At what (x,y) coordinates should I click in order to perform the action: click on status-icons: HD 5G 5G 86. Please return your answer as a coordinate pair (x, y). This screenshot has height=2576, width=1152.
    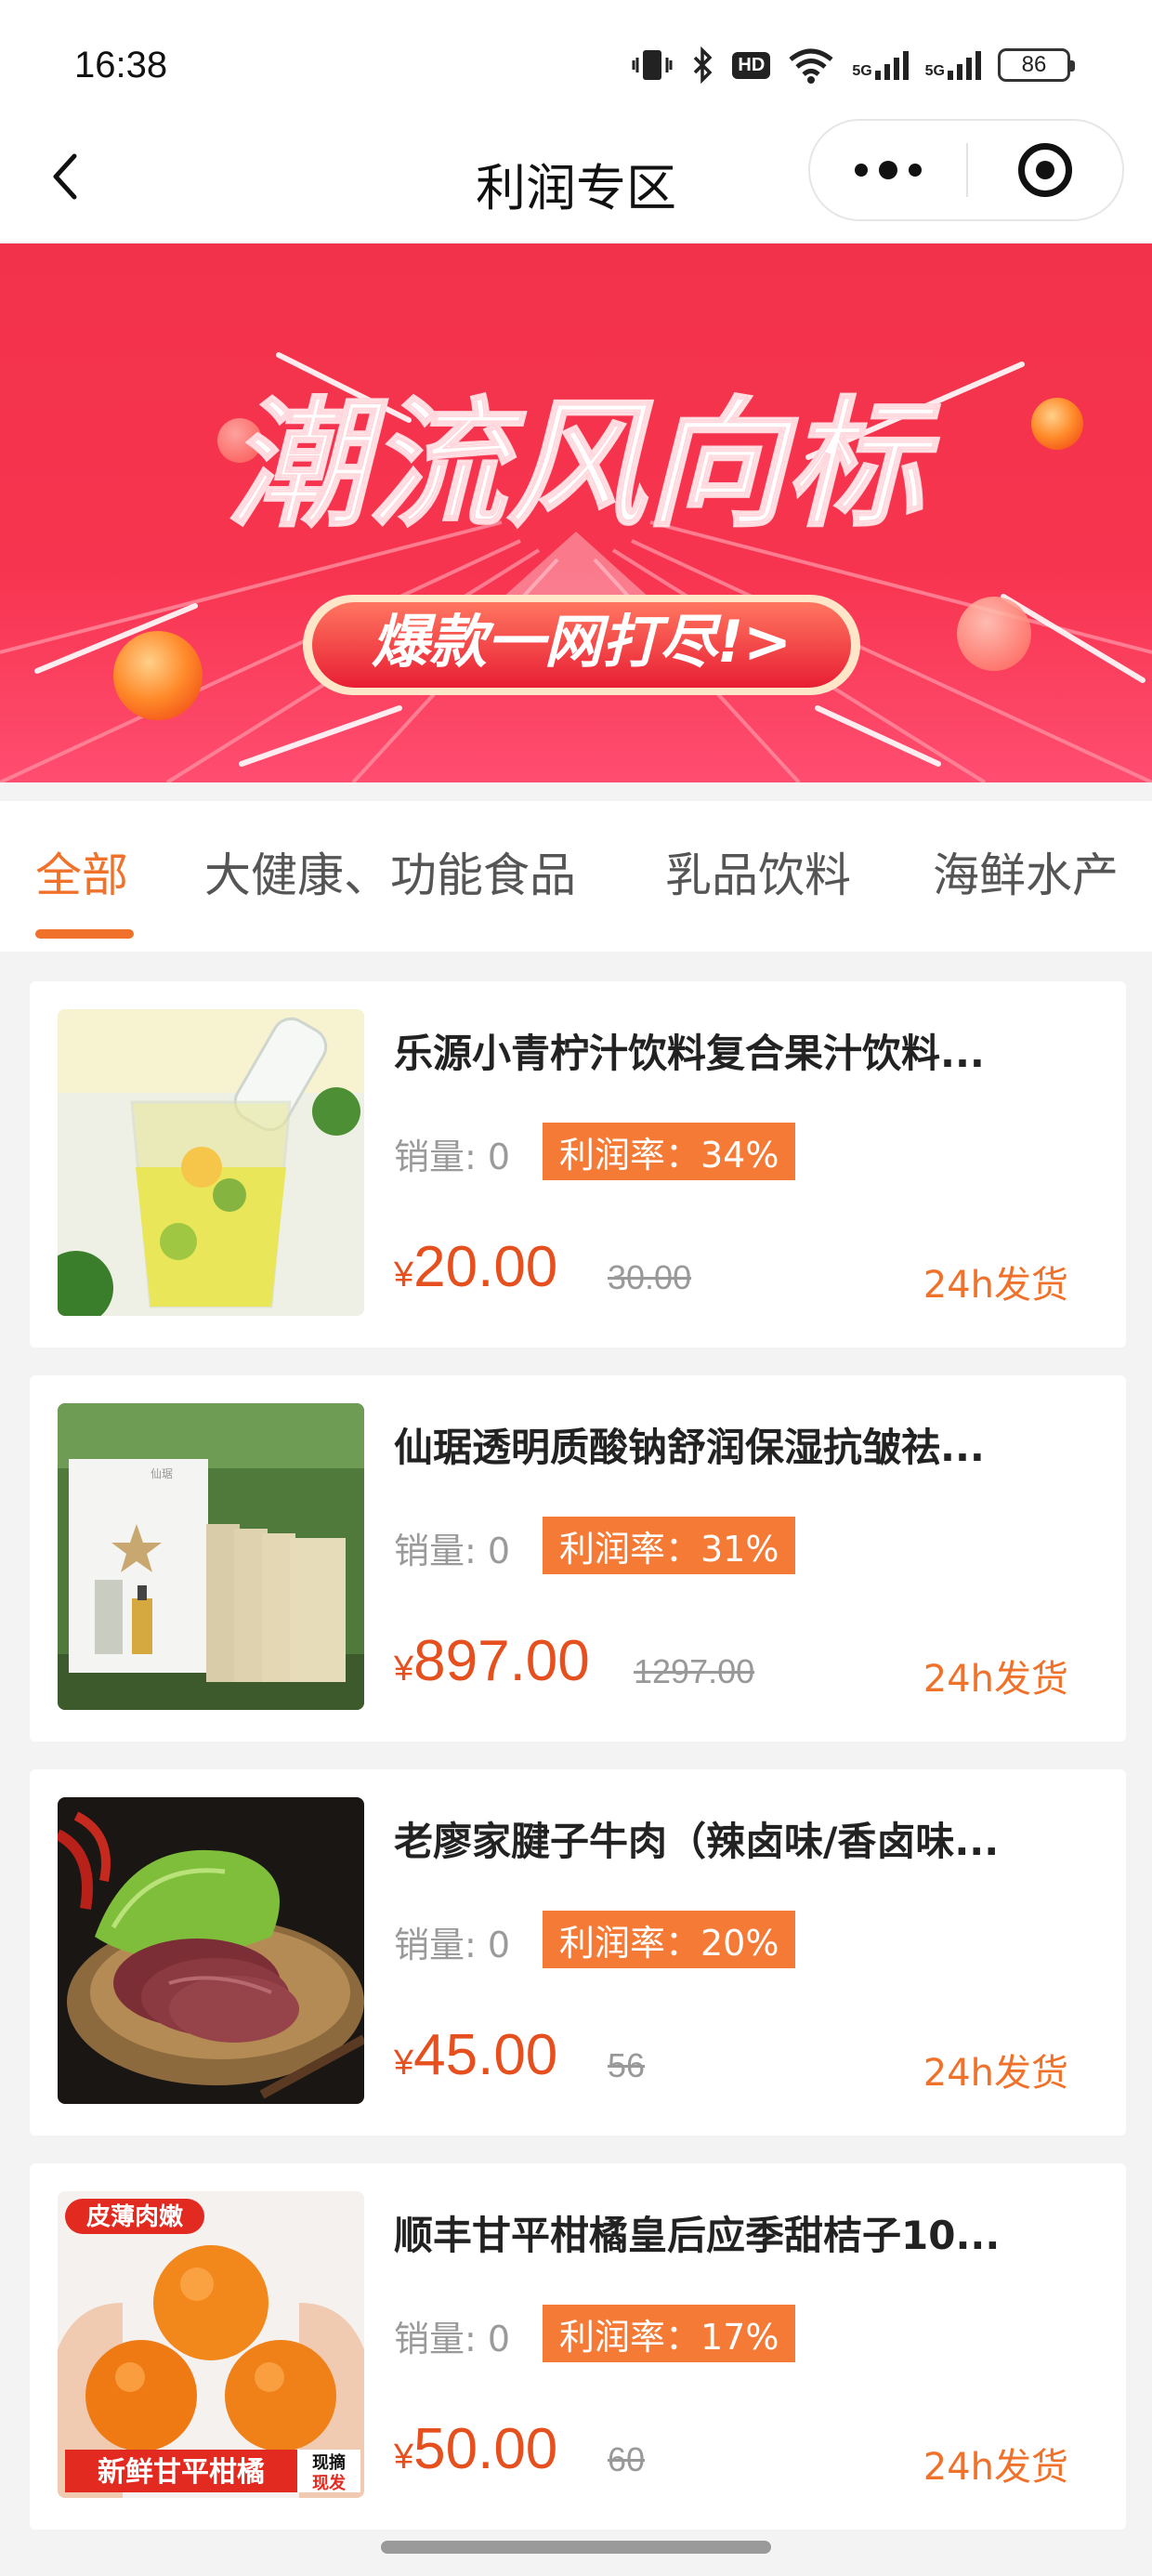
    Looking at the image, I should click on (853, 65).